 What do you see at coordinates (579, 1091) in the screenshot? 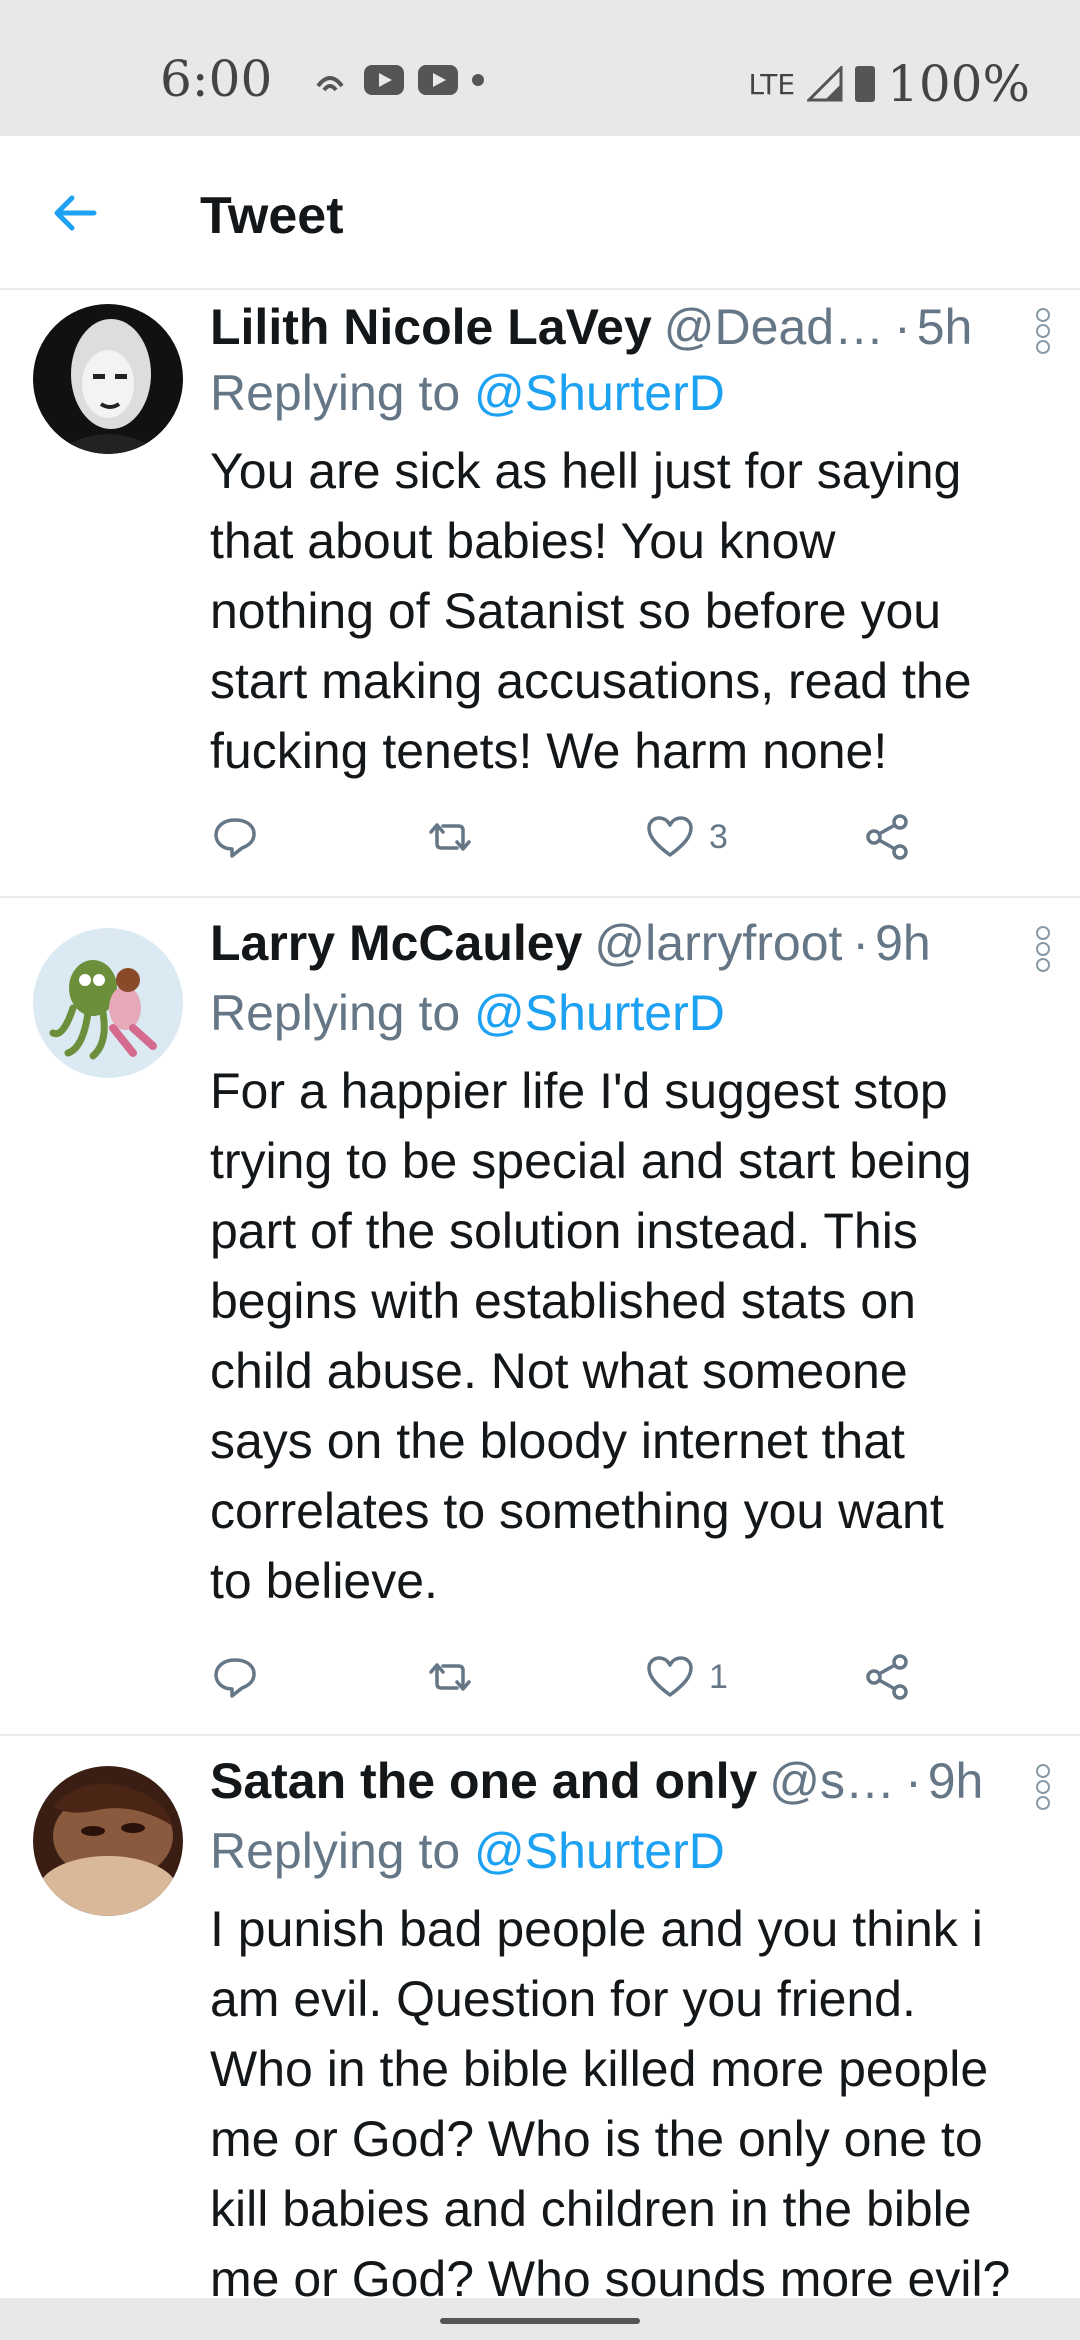
I see `tweet-text-line: For a happier life I'd suggest stop` at bounding box center [579, 1091].